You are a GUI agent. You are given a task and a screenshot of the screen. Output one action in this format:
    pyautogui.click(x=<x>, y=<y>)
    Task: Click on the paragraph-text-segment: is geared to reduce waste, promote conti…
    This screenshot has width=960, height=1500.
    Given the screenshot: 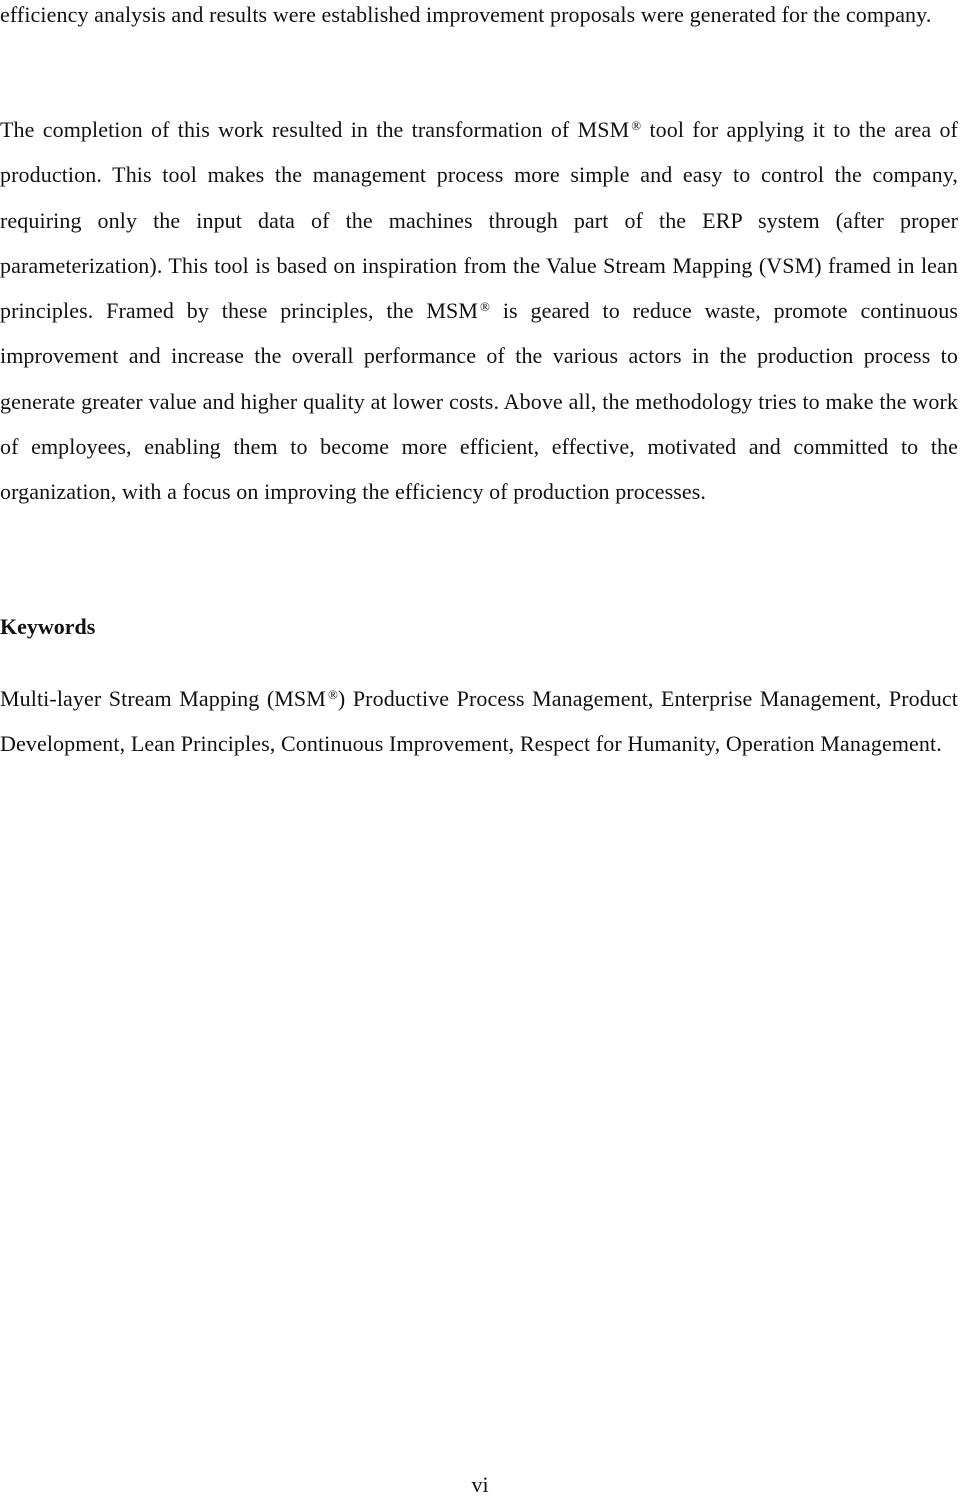 What is the action you would take?
    pyautogui.click(x=479, y=401)
    